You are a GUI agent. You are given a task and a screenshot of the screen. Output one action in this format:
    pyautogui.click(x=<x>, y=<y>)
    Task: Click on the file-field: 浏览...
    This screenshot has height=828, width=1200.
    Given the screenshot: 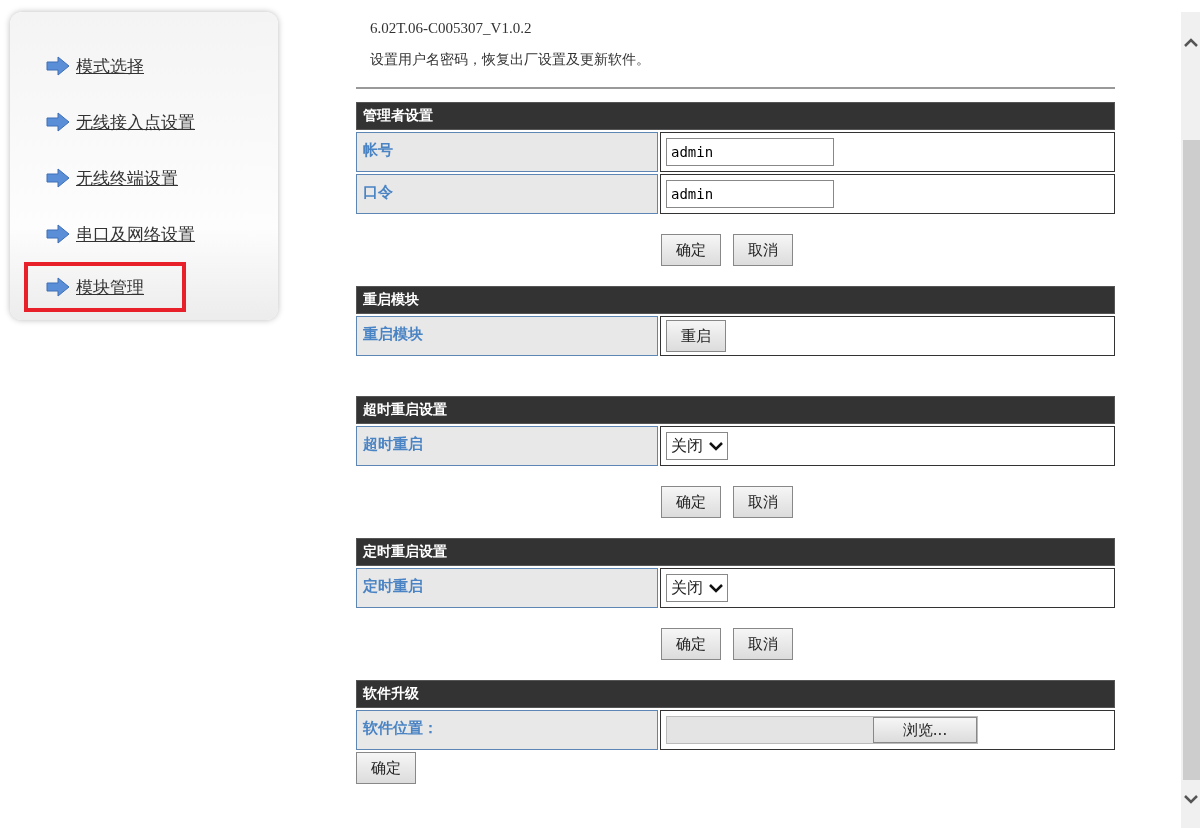 What is the action you would take?
    pyautogui.click(x=822, y=730)
    